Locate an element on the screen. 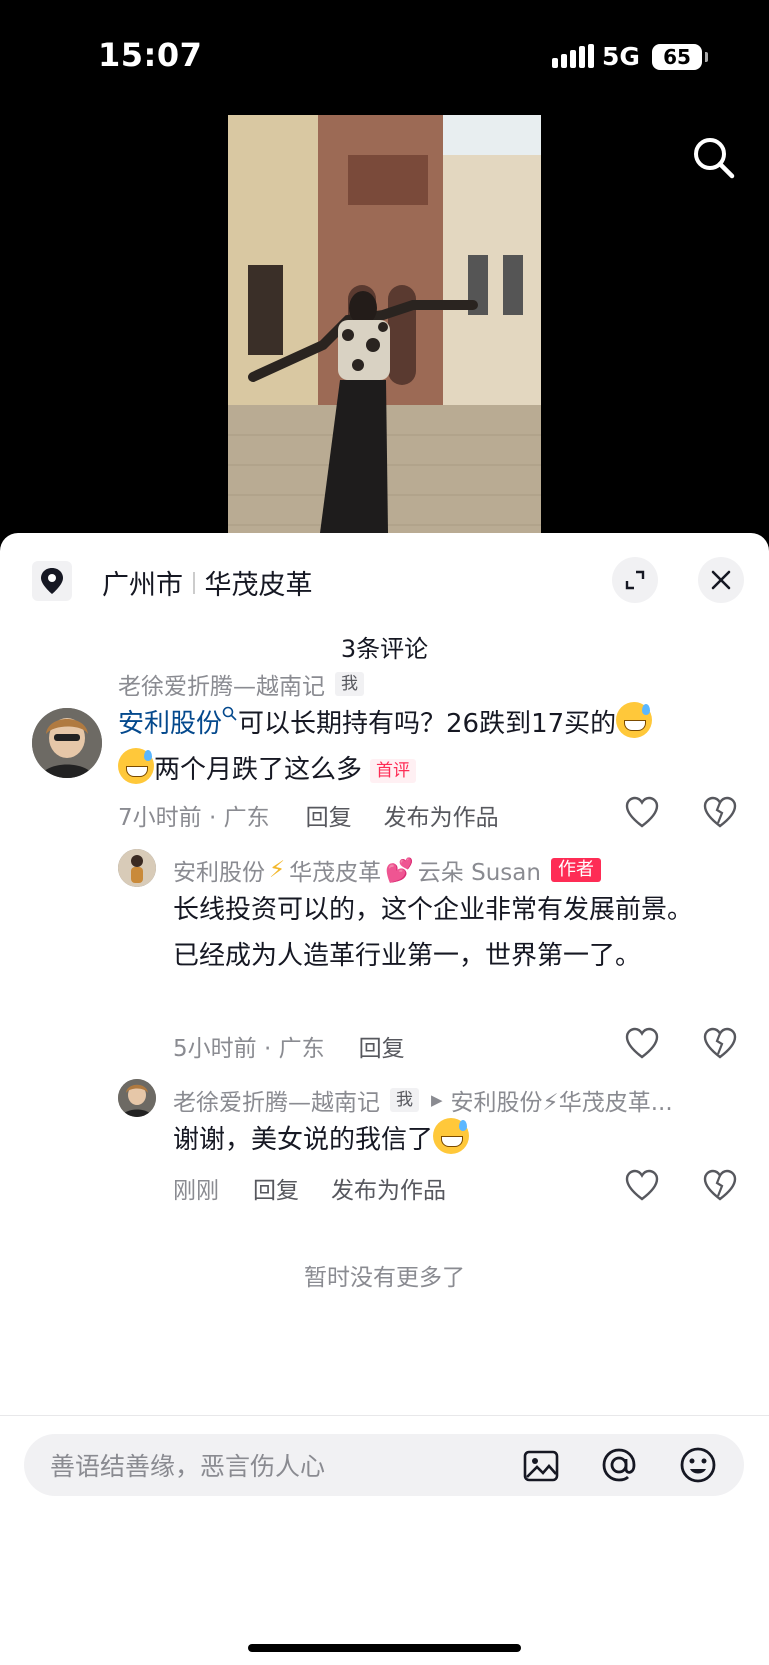 This screenshot has width=769, height=1665. video-preview is located at coordinates (384, 324).